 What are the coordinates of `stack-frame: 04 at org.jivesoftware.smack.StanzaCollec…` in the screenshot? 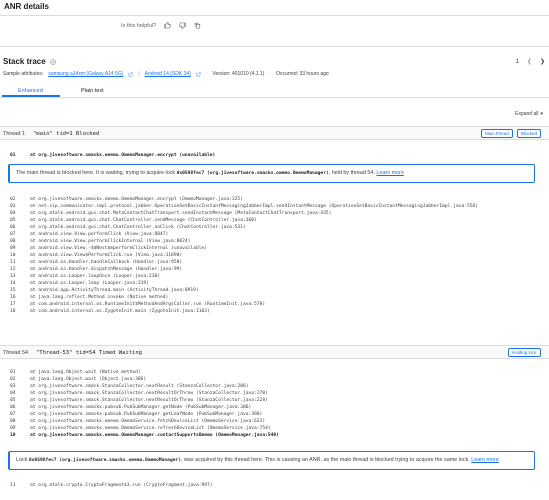 It's located at (139, 393).